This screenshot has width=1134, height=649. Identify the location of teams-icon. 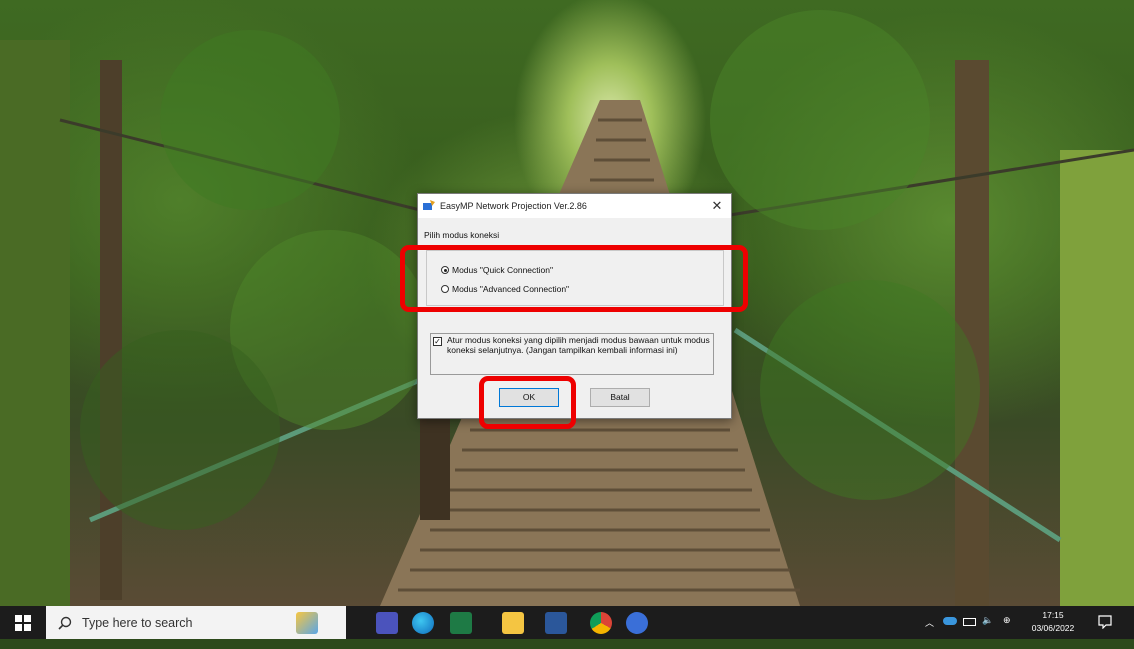
(387, 623).